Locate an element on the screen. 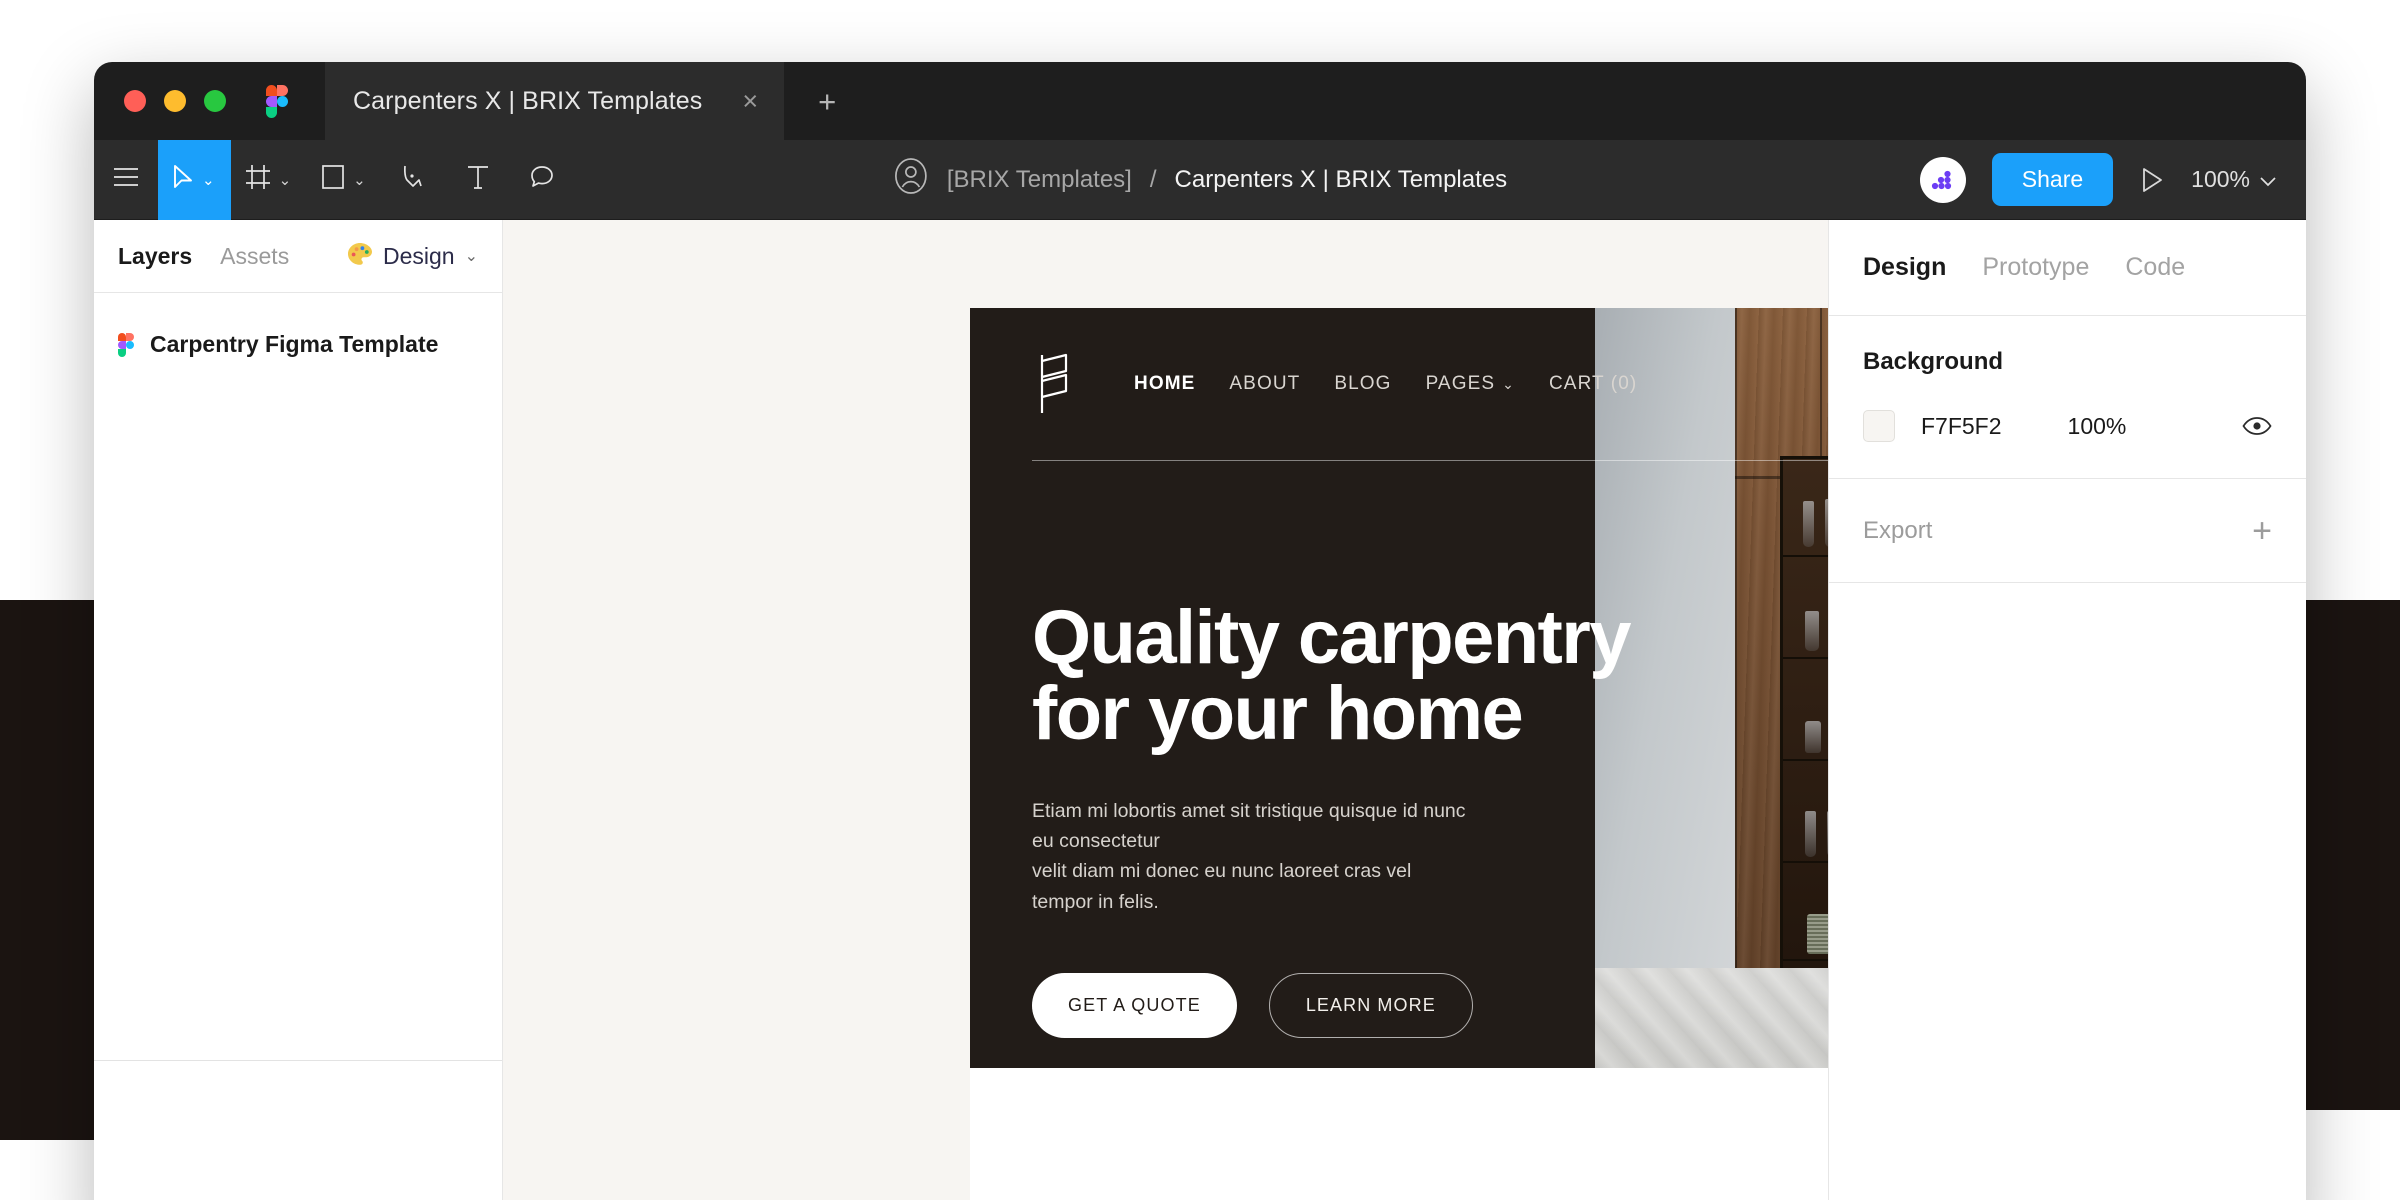 The height and width of the screenshot is (1200, 2400). file-tab: Carpenters X | BRIX Templates × is located at coordinates (555, 101).